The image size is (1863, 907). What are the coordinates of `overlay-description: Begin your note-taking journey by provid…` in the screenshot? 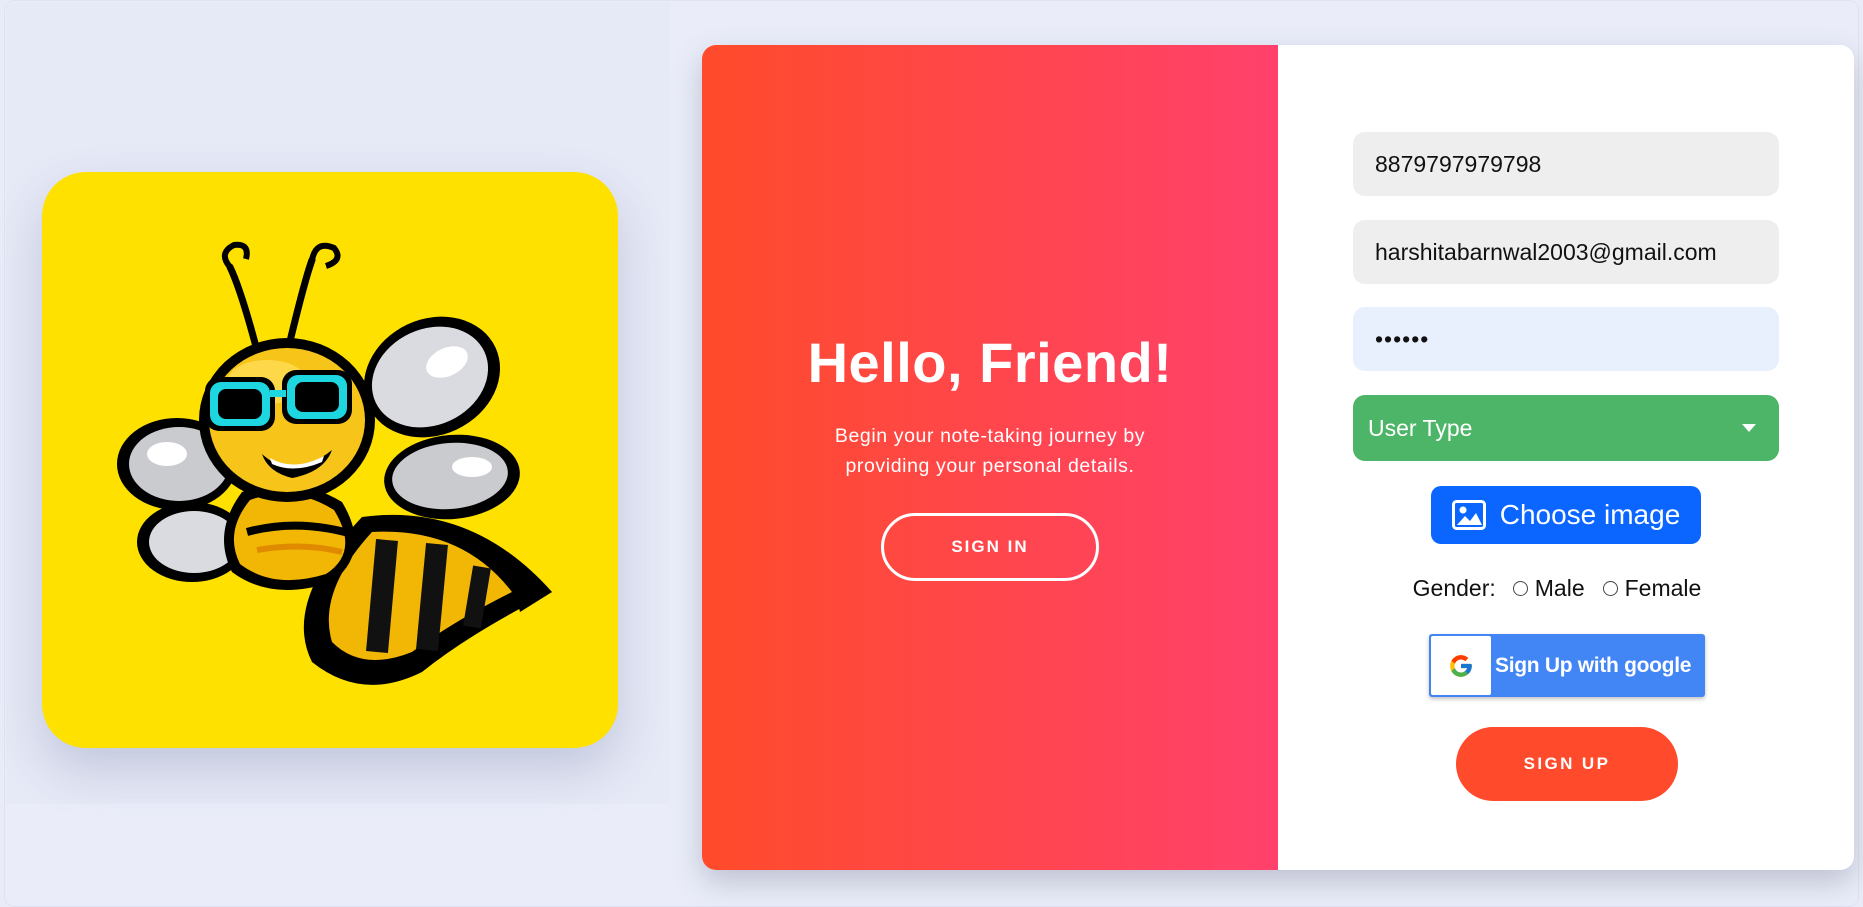 It's located at (990, 451).